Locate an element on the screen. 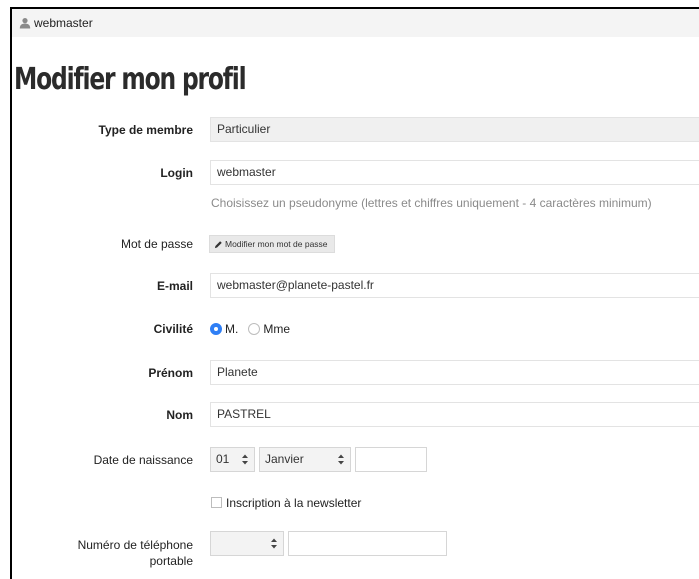 This screenshot has height=579, width=699. email-label: E-mail is located at coordinates (174, 286).